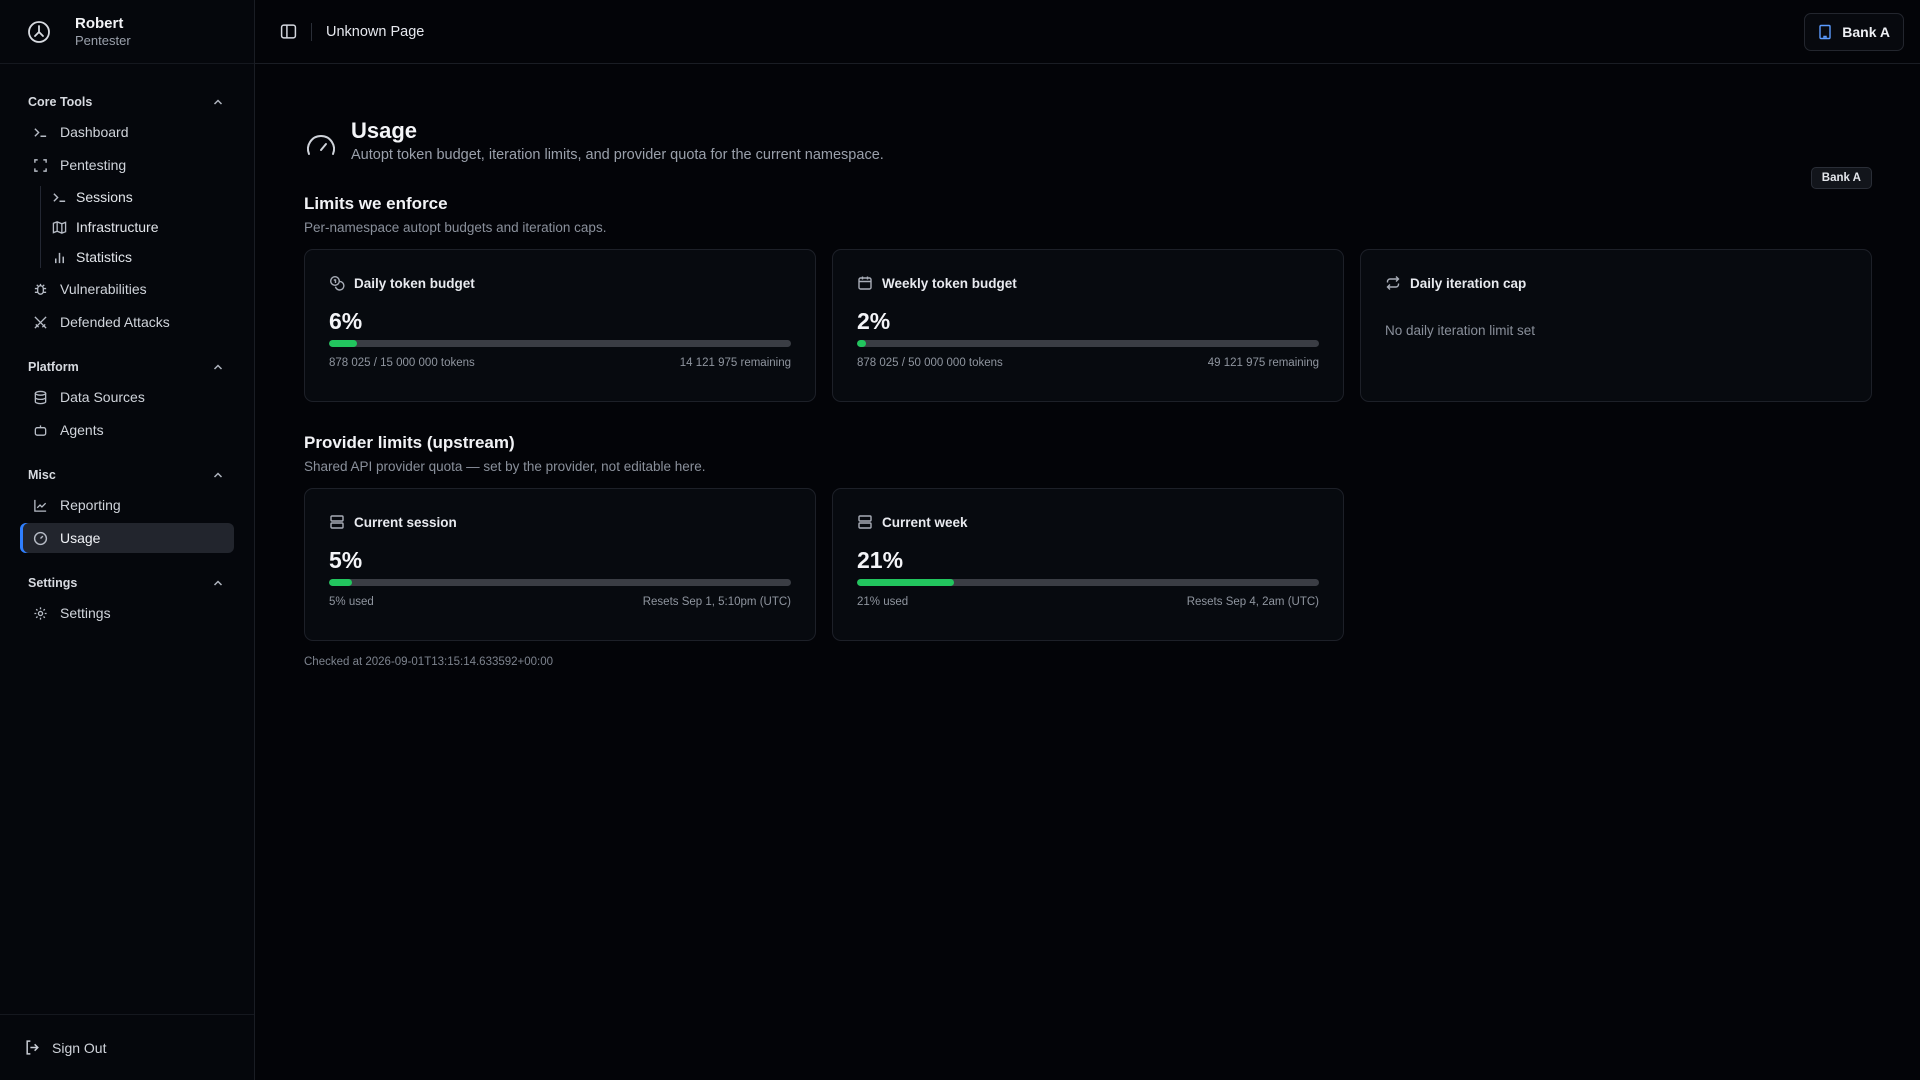 This screenshot has height=1080, width=1920. What do you see at coordinates (42, 475) in the screenshot?
I see `group-label: Misc` at bounding box center [42, 475].